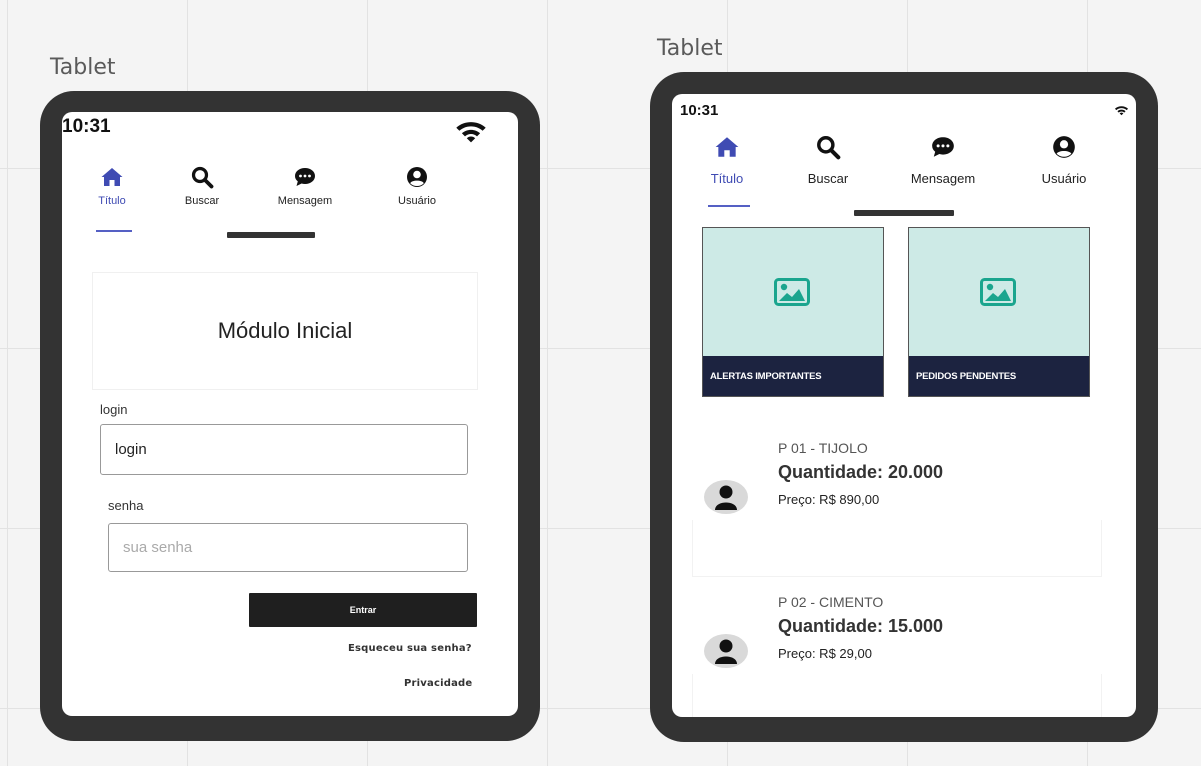 The image size is (1201, 766). I want to click on product-code: P 02 - CIMENTO, so click(831, 602).